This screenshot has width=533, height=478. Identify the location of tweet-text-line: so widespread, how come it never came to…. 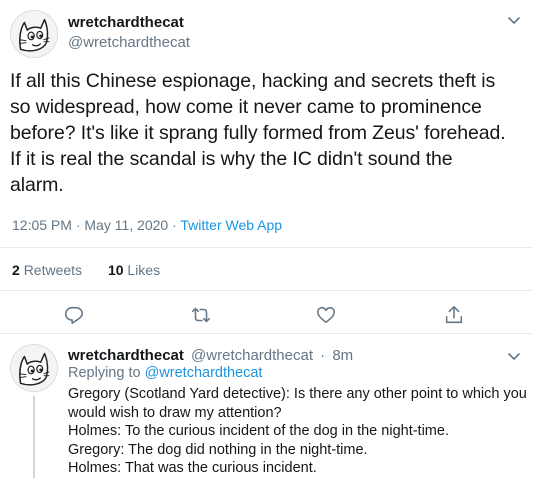
(246, 107).